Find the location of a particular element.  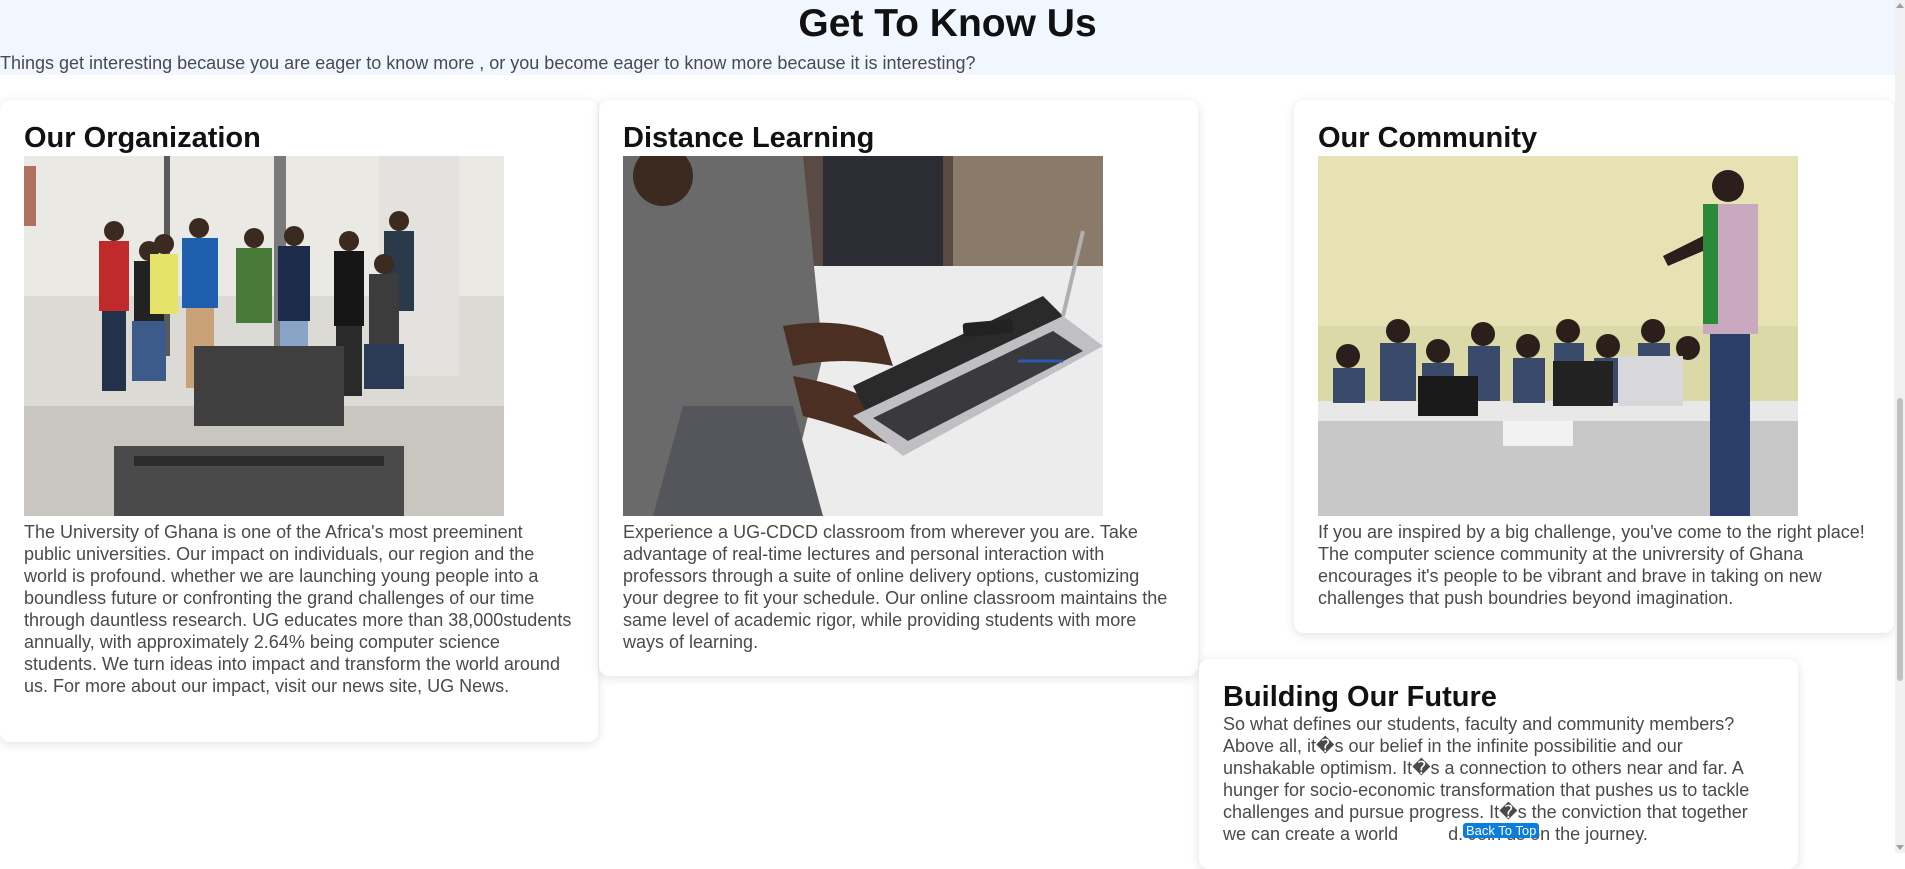

group-photo-image is located at coordinates (264, 336).